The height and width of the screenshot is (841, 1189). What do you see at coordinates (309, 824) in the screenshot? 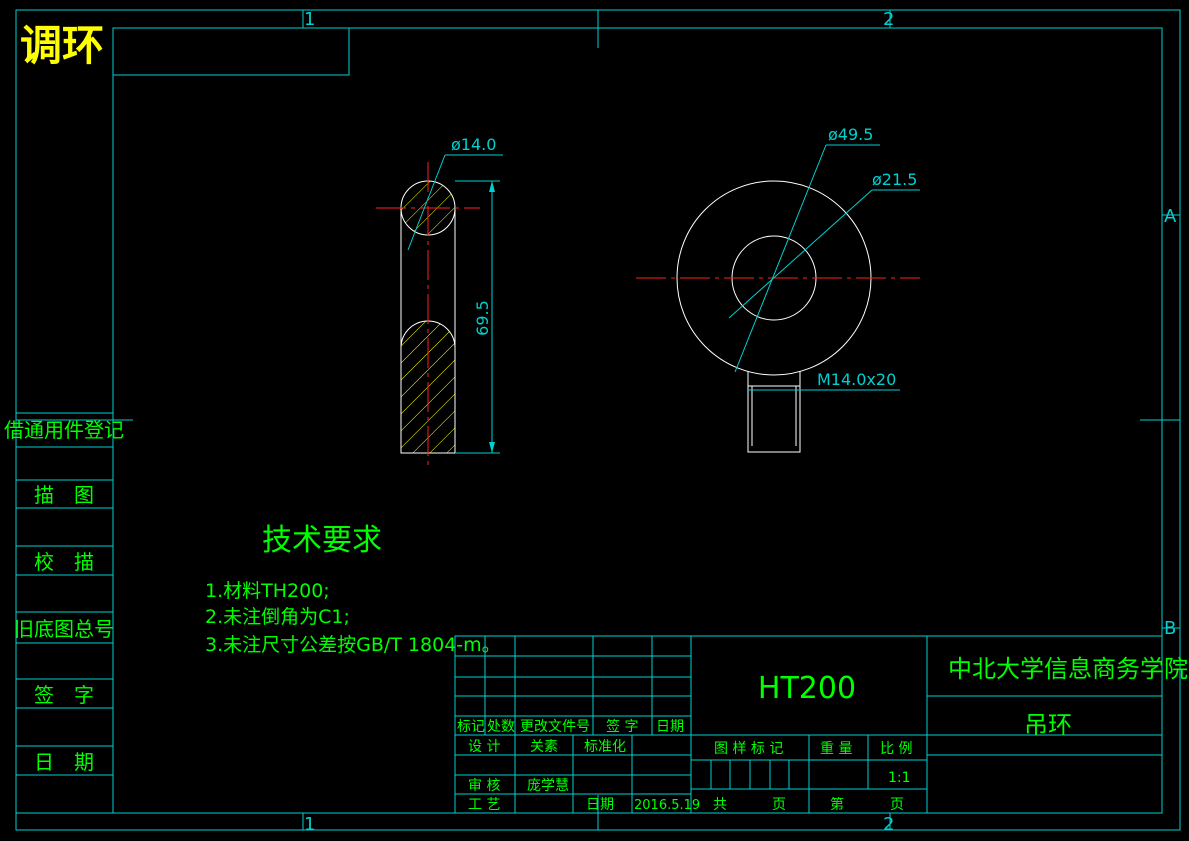
I see `zone-col1-bottom: 1` at bounding box center [309, 824].